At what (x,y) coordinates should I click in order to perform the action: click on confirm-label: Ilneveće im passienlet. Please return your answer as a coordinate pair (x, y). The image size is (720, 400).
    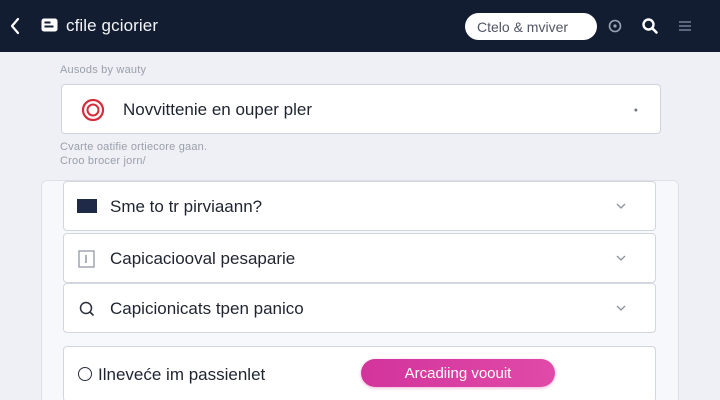
    Looking at the image, I should click on (182, 374).